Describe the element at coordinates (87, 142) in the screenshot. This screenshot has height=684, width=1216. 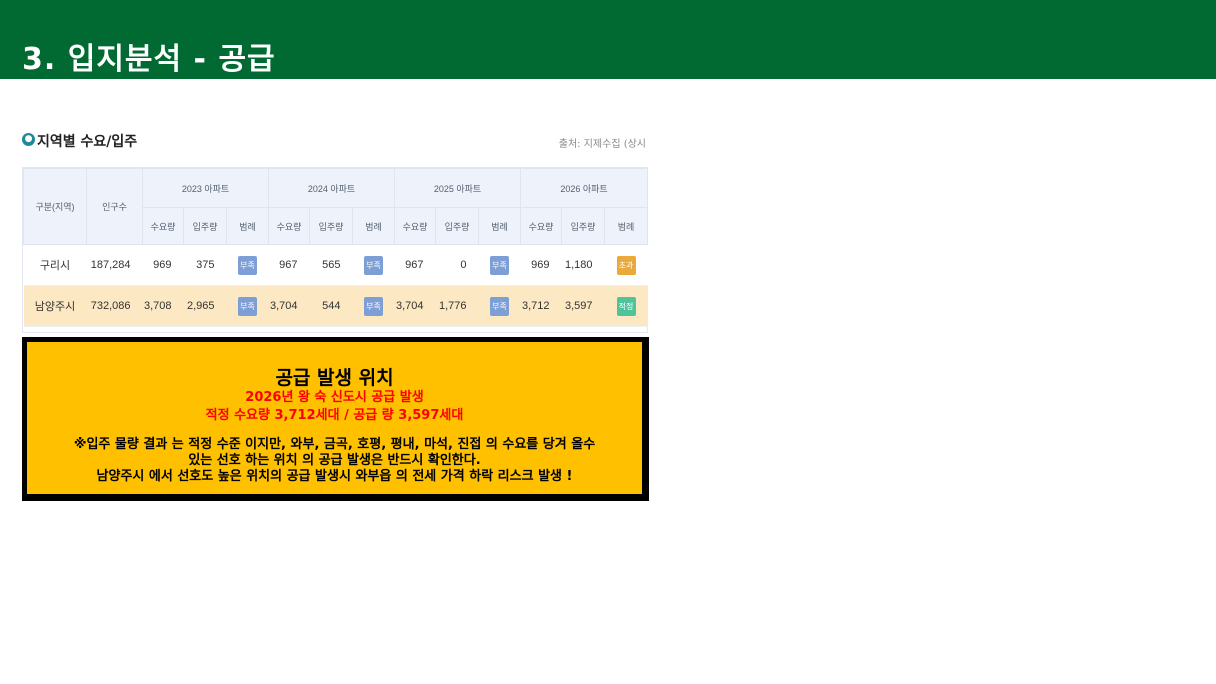
I see `section-title: 지역별 수요/입주` at that location.